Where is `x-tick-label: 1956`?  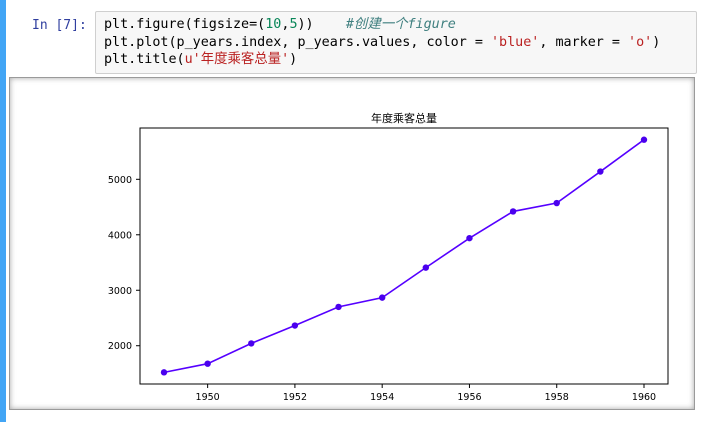 x-tick-label: 1956 is located at coordinates (469, 397).